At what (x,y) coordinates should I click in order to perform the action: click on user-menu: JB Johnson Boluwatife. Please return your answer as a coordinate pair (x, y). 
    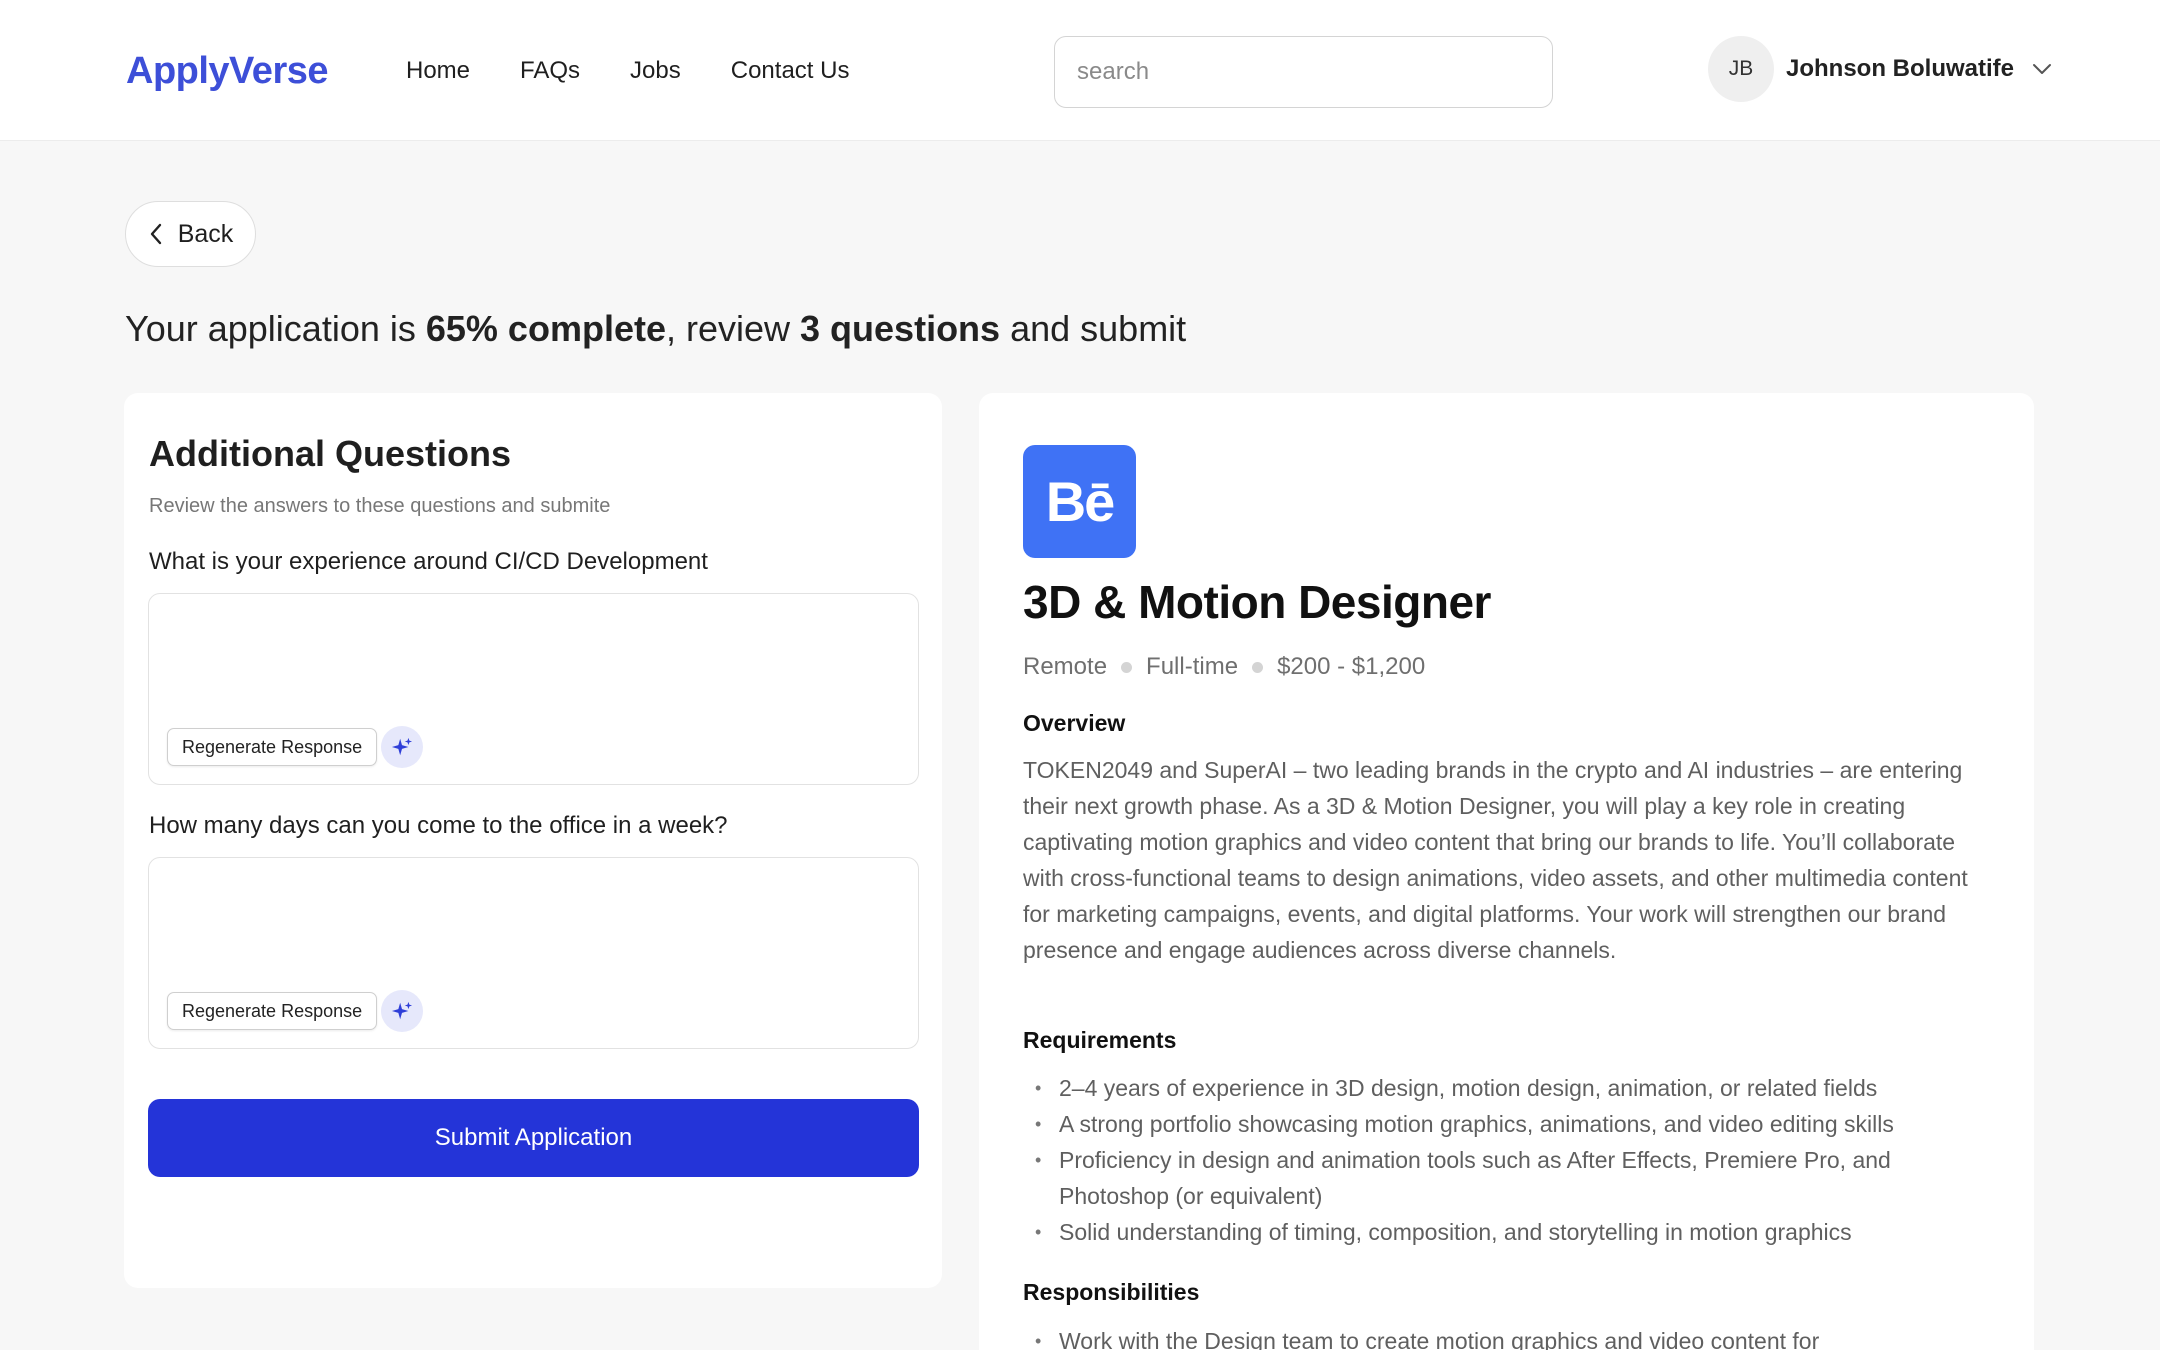
    Looking at the image, I should click on (1881, 69).